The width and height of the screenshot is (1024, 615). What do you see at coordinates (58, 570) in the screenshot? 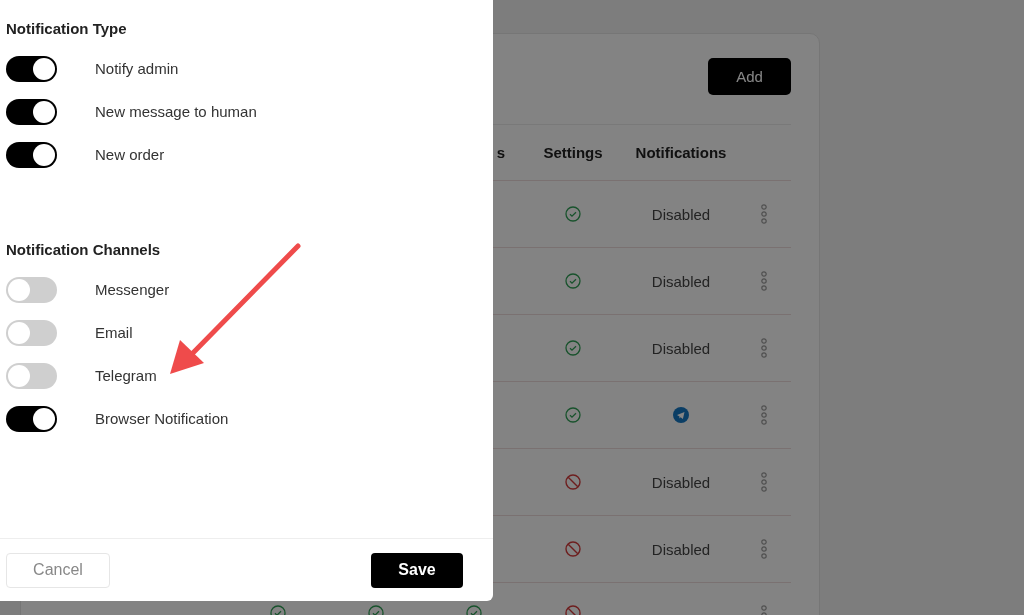
I see `cancel-button: Cancel` at bounding box center [58, 570].